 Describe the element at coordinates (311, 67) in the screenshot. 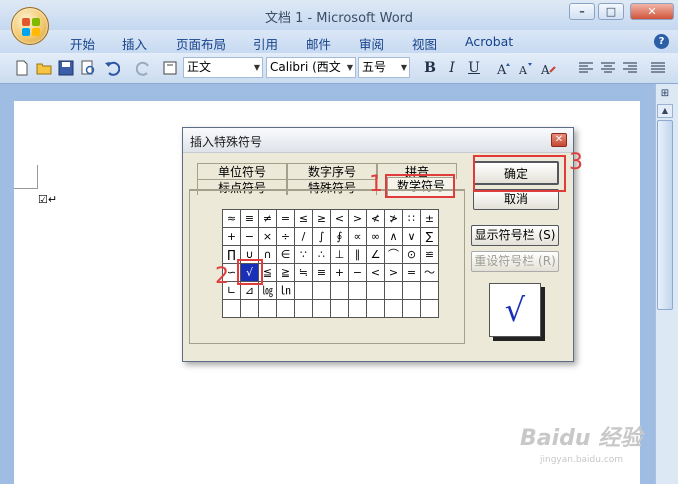

I see `font-dropdown: Calibri (西文 ▼` at that location.